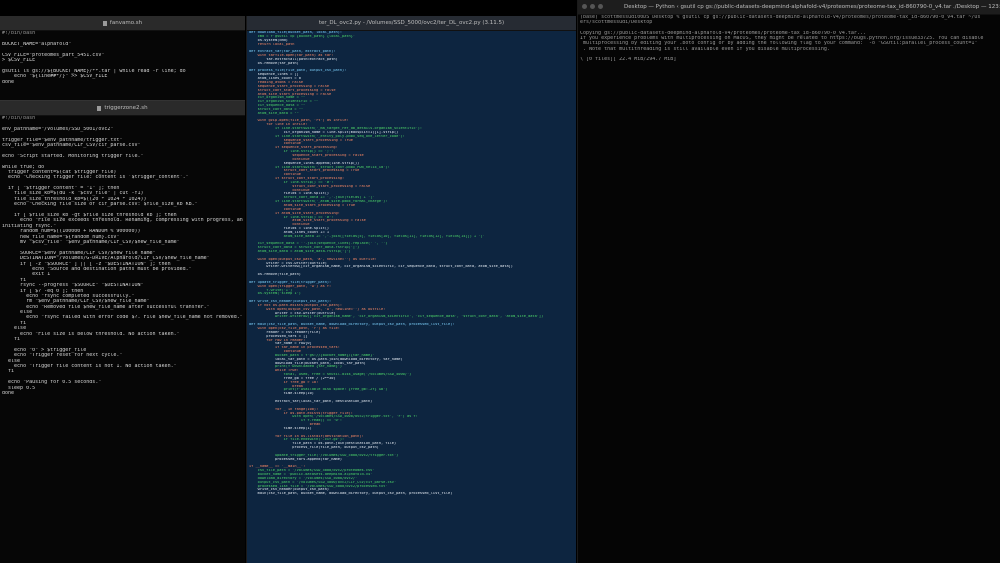 The height and width of the screenshot is (563, 1000). Describe the element at coordinates (126, 23) in the screenshot. I see `window-title: fanvamo.sh` at that location.